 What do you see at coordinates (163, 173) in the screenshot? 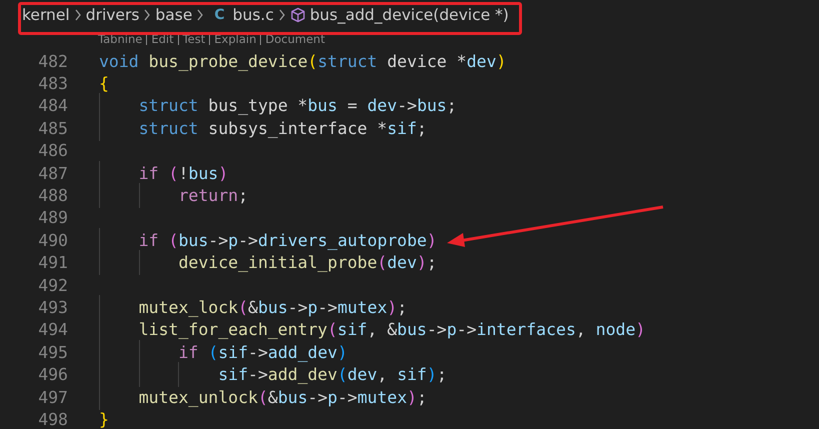
I see `code-line: if (!bus)` at bounding box center [163, 173].